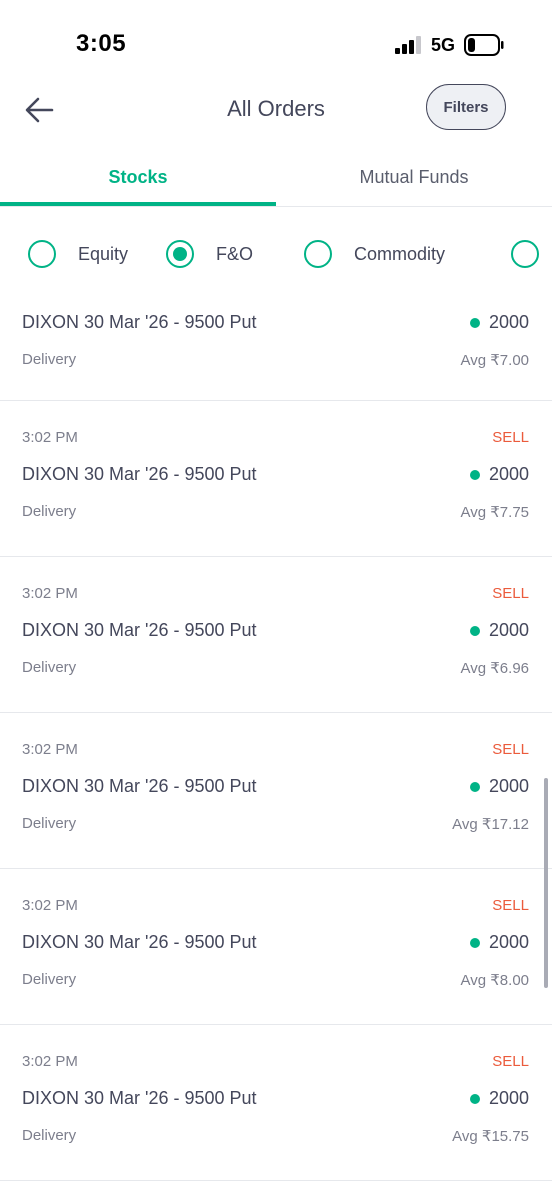 This screenshot has width=552, height=1200. What do you see at coordinates (180, 254) in the screenshot?
I see `radio-checked-icon` at bounding box center [180, 254].